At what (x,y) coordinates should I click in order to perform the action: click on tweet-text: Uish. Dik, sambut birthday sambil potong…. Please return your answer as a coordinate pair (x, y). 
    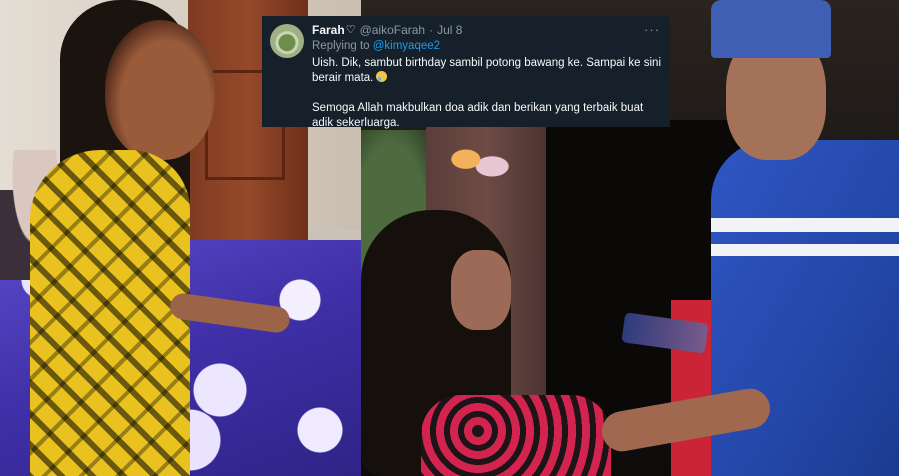
    Looking at the image, I should click on (488, 93).